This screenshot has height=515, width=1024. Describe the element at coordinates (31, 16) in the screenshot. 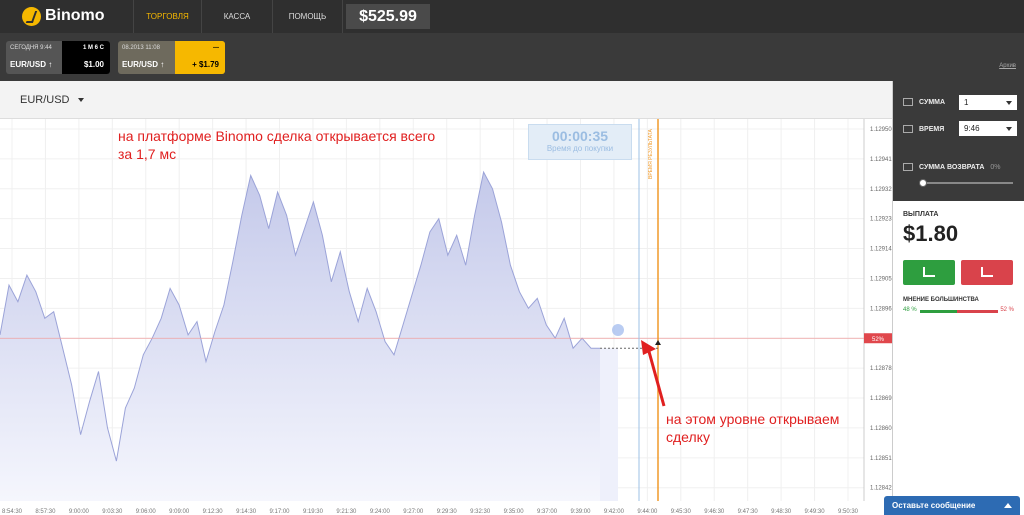

I see `binomo-logo-icon` at that location.